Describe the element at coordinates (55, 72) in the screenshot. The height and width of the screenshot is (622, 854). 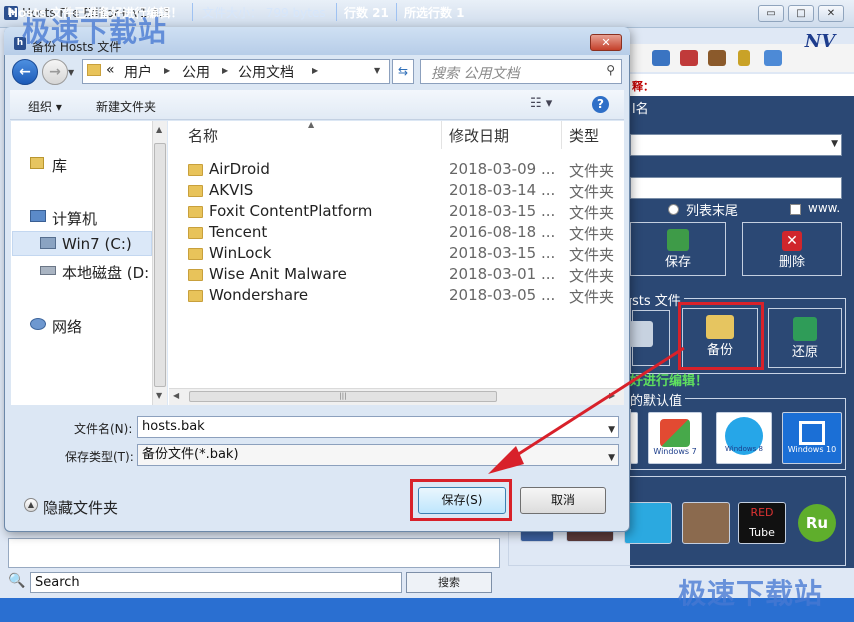
I see `forward-button: →` at that location.